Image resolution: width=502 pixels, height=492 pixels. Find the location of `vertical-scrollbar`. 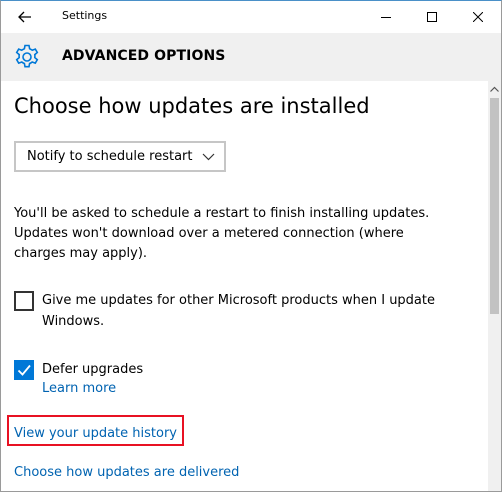

vertical-scrollbar is located at coordinates (494, 286).